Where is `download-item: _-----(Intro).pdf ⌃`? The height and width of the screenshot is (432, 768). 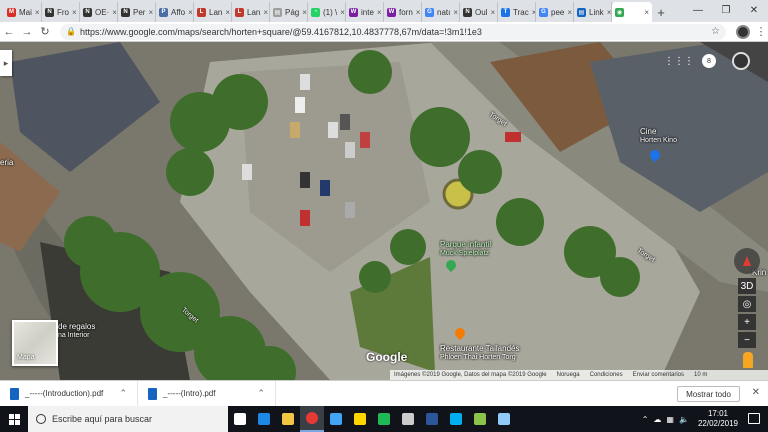 download-item: _-----(Intro).pdf ⌃ is located at coordinates (207, 393).